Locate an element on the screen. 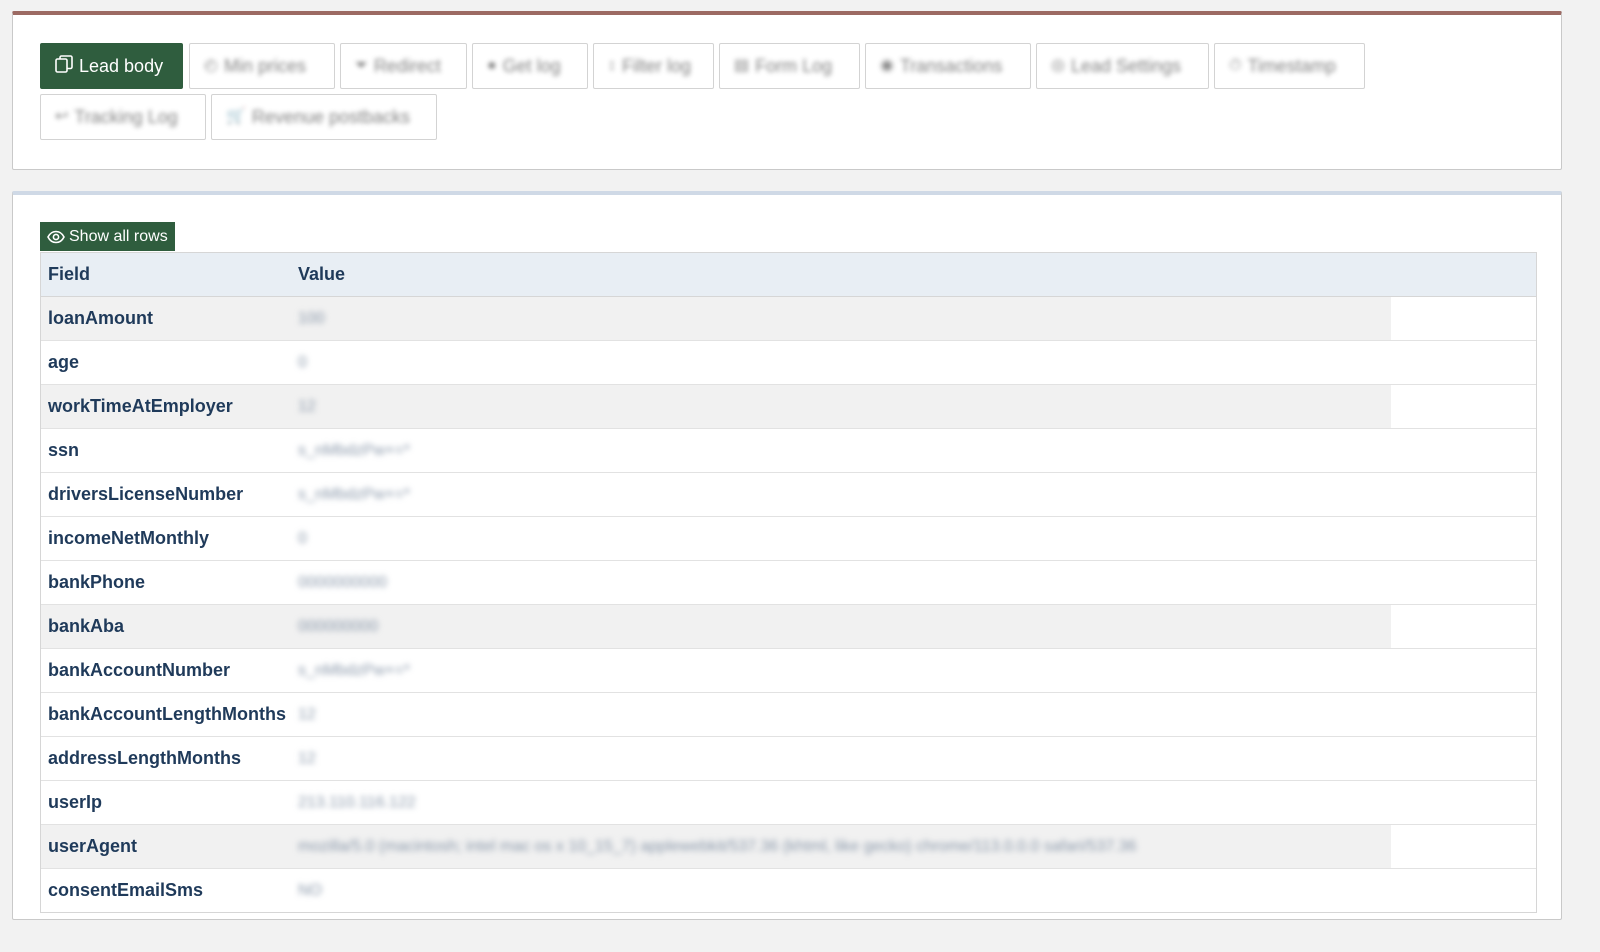 The width and height of the screenshot is (1600, 952). tab-label: Lead body is located at coordinates (121, 65).